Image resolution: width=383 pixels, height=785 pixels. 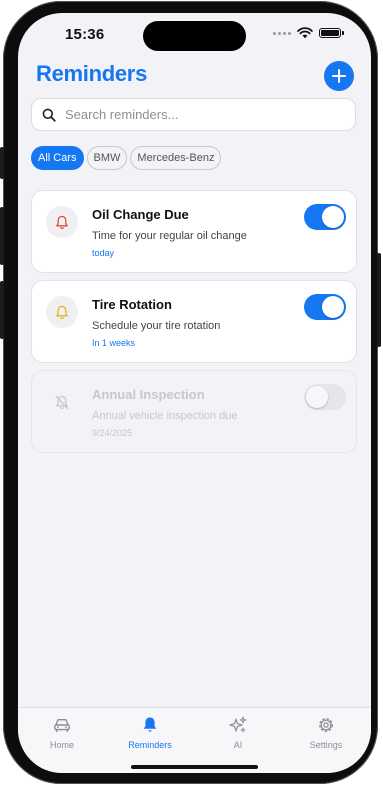 What do you see at coordinates (326, 745) in the screenshot?
I see `tab-label: Settings` at bounding box center [326, 745].